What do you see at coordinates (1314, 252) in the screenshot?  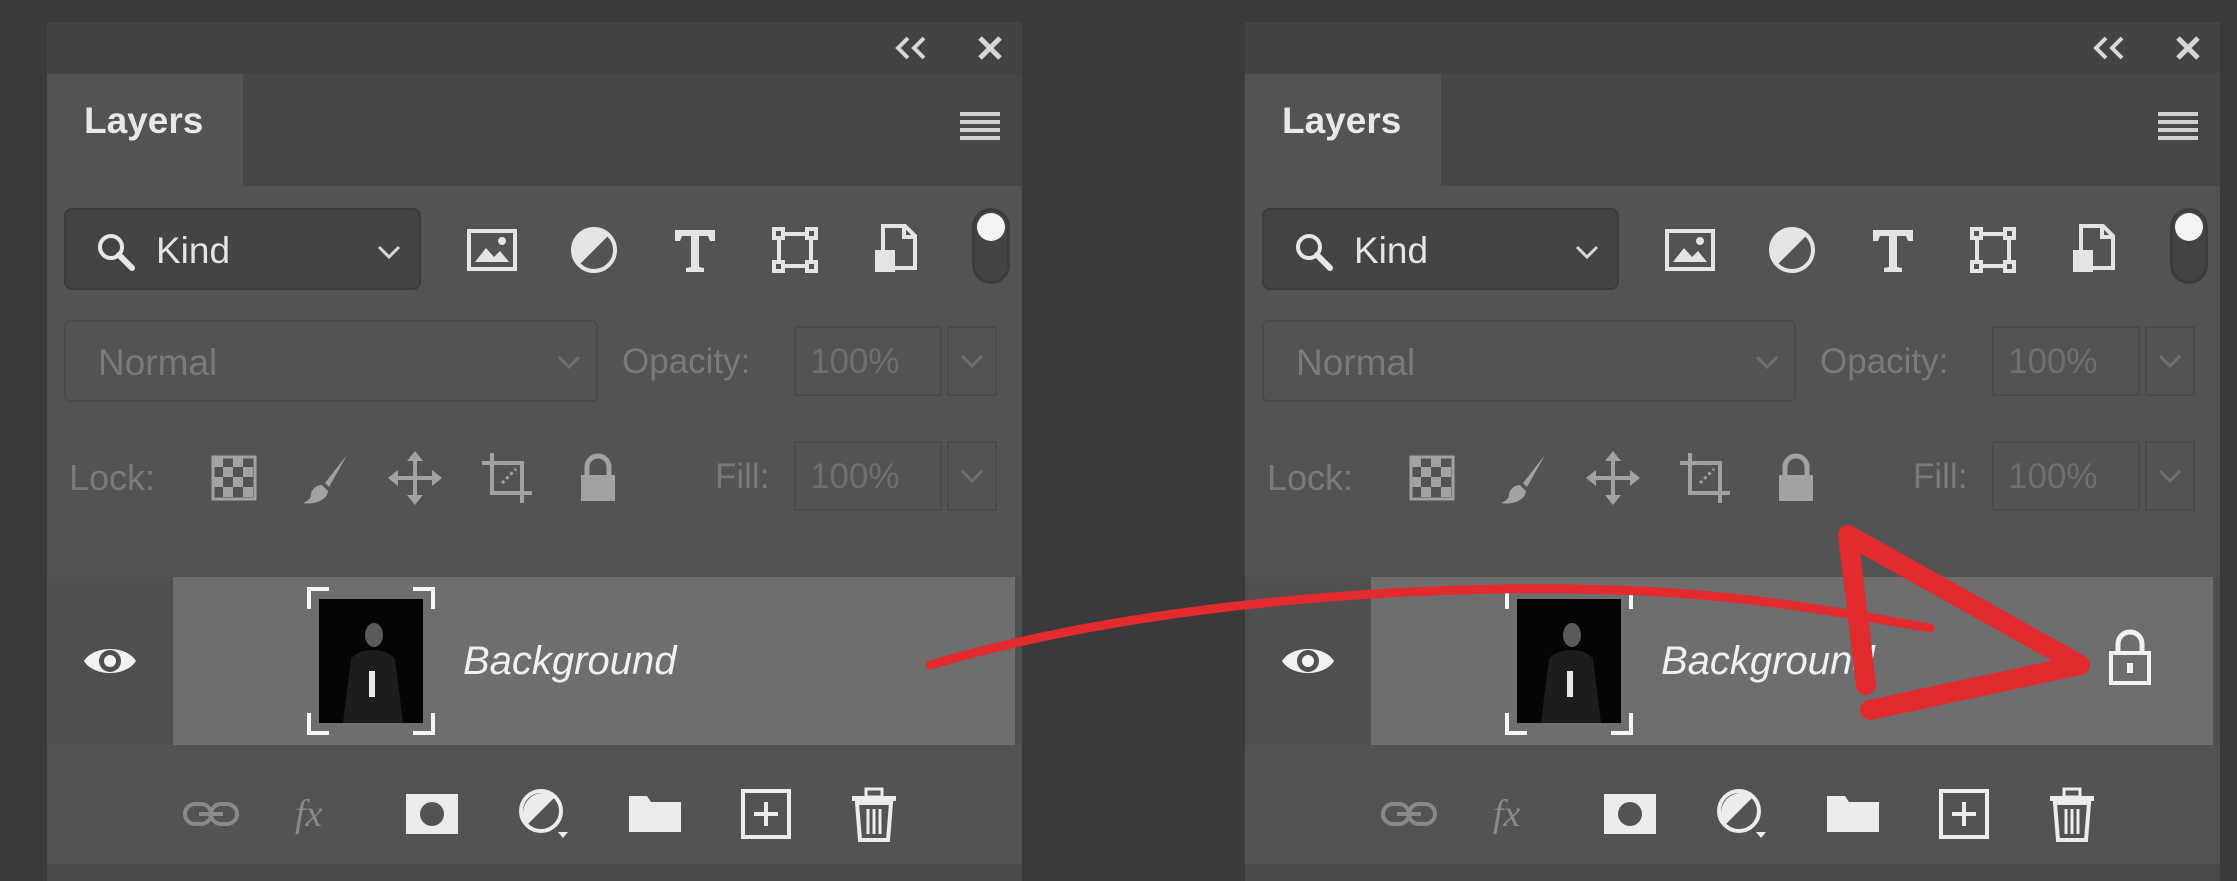 I see `search-icon` at bounding box center [1314, 252].